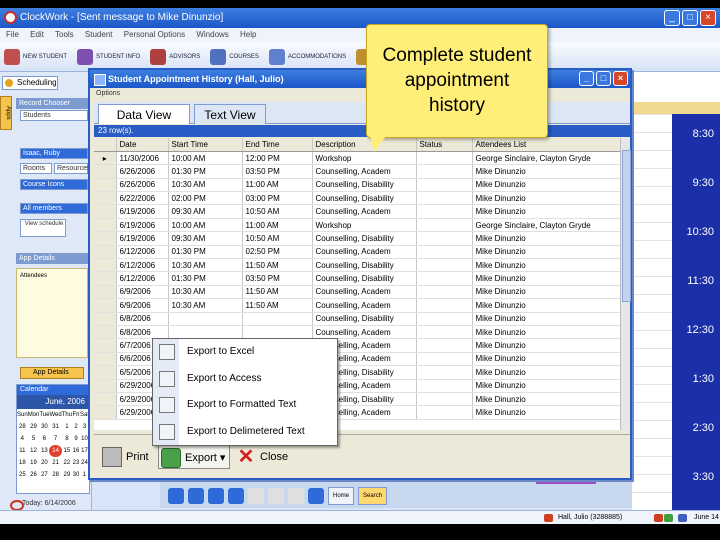 Image resolution: width=720 pixels, height=540 pixels. Describe the element at coordinates (212, 34) in the screenshot. I see `menu-windows: Windows` at that location.